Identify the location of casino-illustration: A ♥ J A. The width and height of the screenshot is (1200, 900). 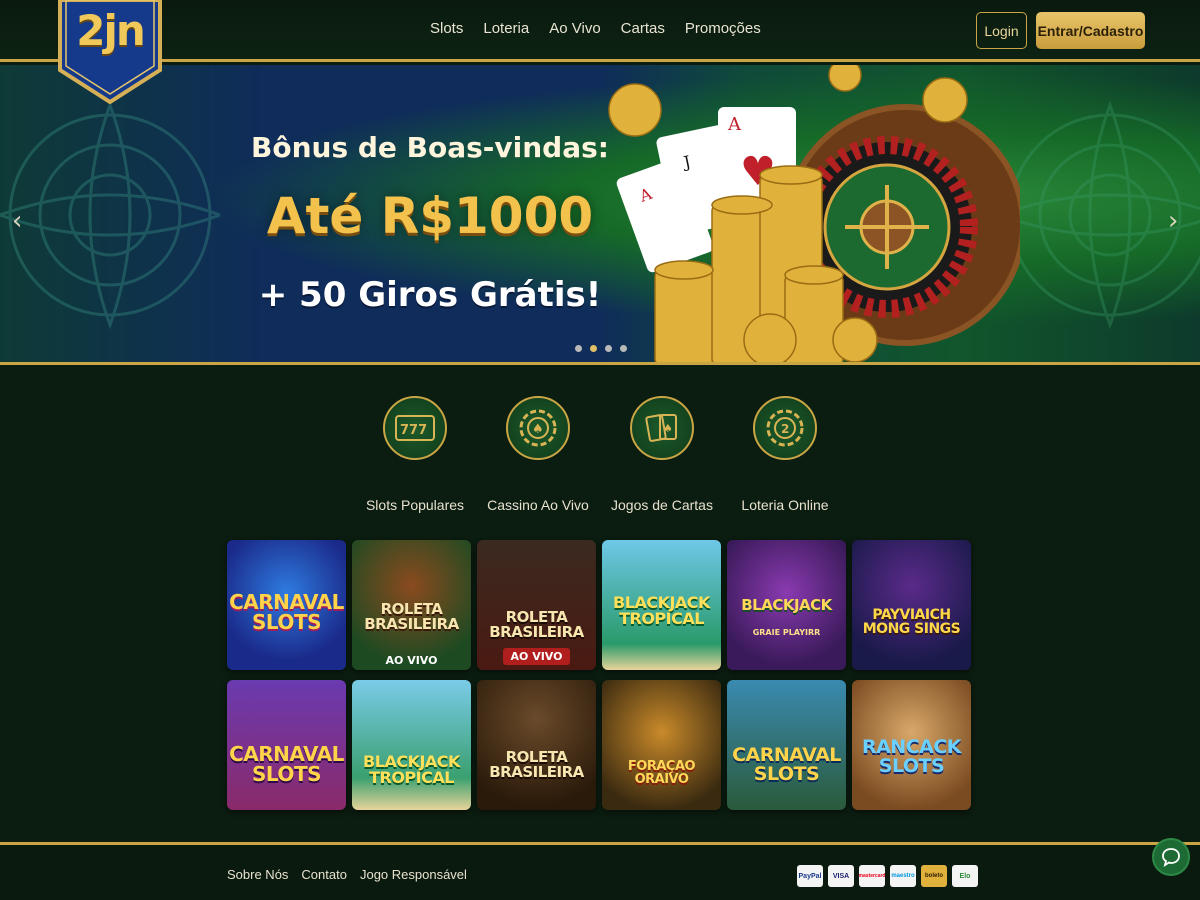
(814, 213).